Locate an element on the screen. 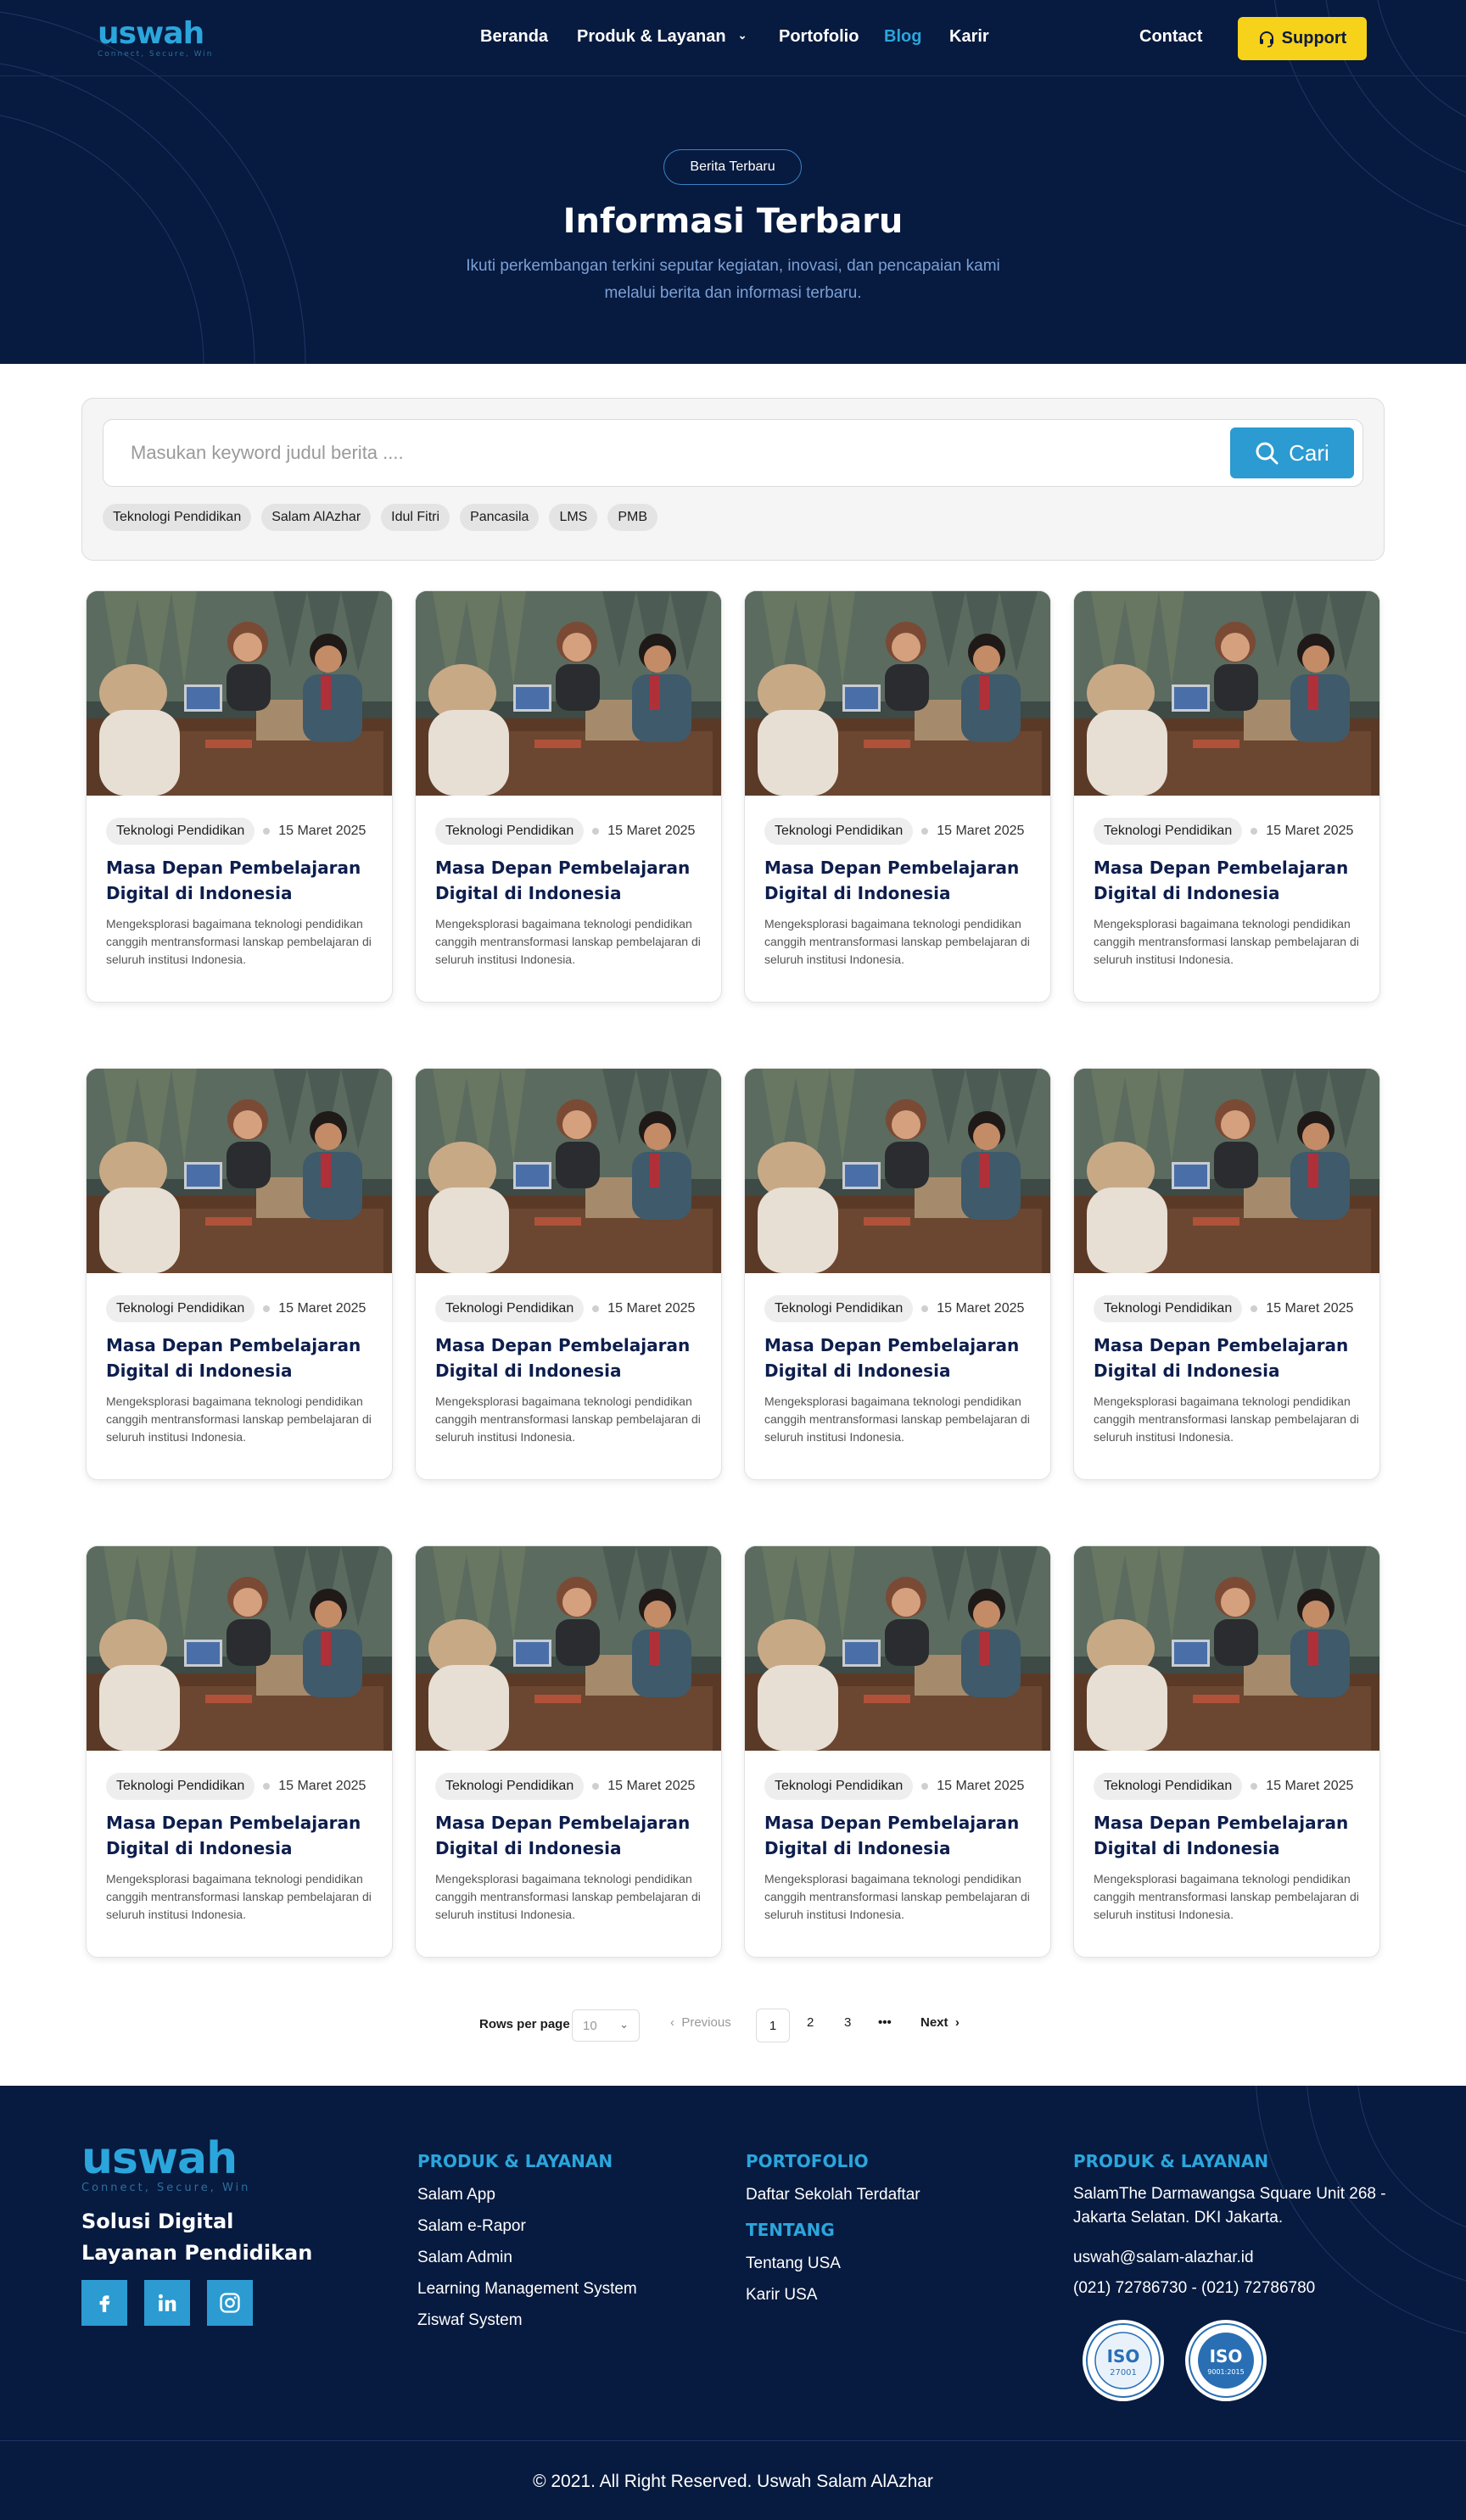 Image resolution: width=1466 pixels, height=2520 pixels. tag-chip: LMS is located at coordinates (573, 517).